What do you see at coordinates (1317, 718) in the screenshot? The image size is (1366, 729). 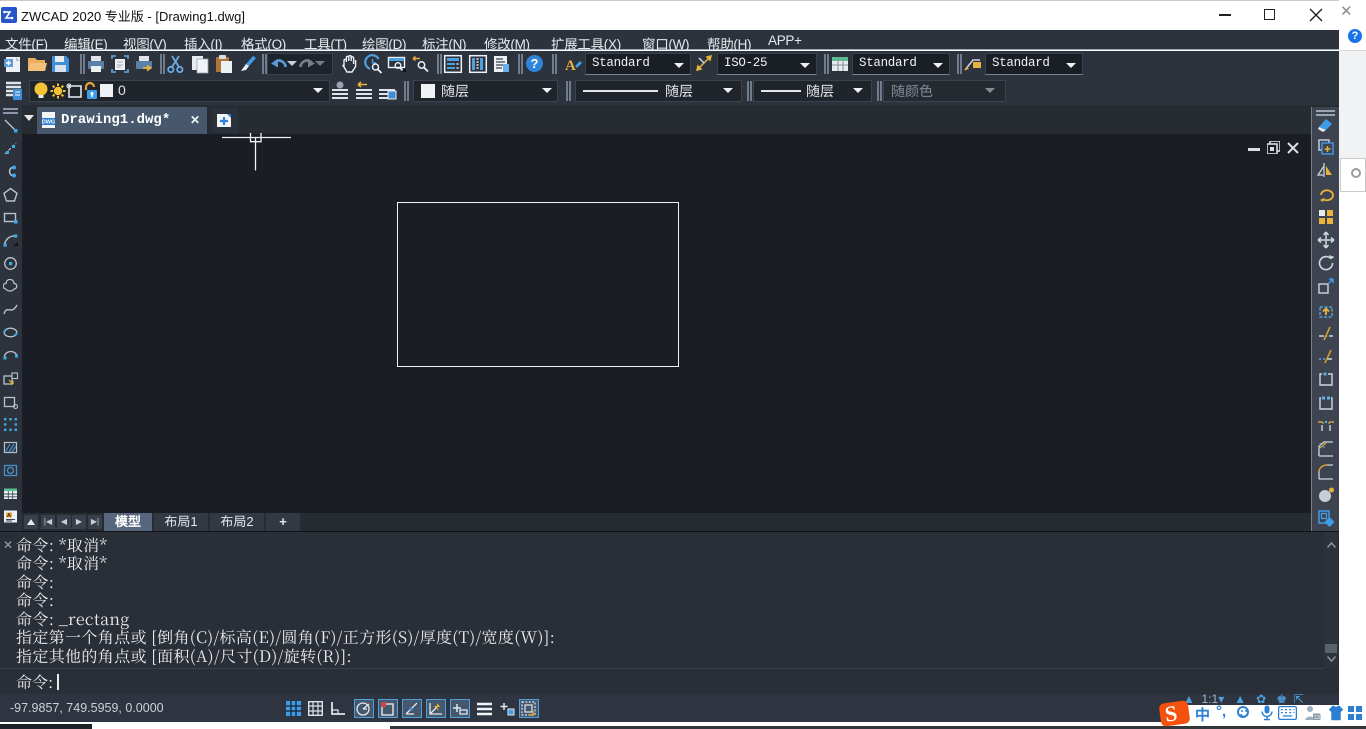 I see `svg-text: 13` at bounding box center [1317, 718].